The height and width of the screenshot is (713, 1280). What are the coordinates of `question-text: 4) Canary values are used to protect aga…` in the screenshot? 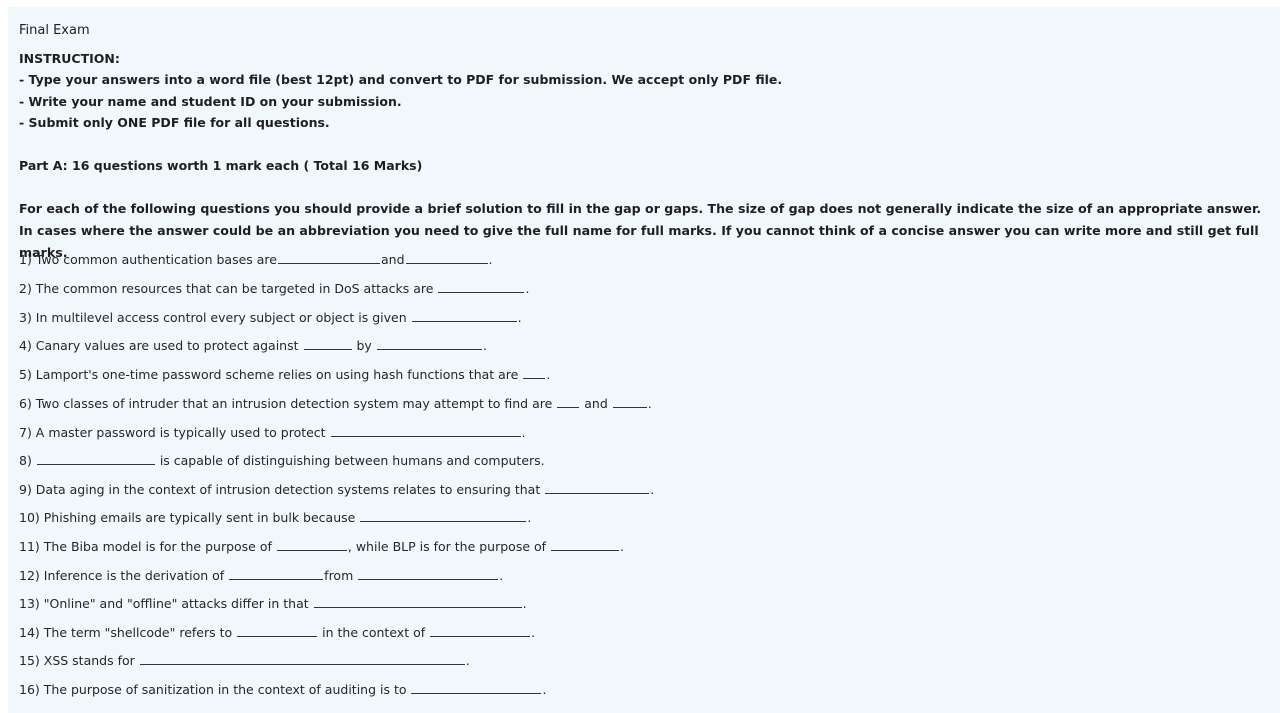 It's located at (159, 345).